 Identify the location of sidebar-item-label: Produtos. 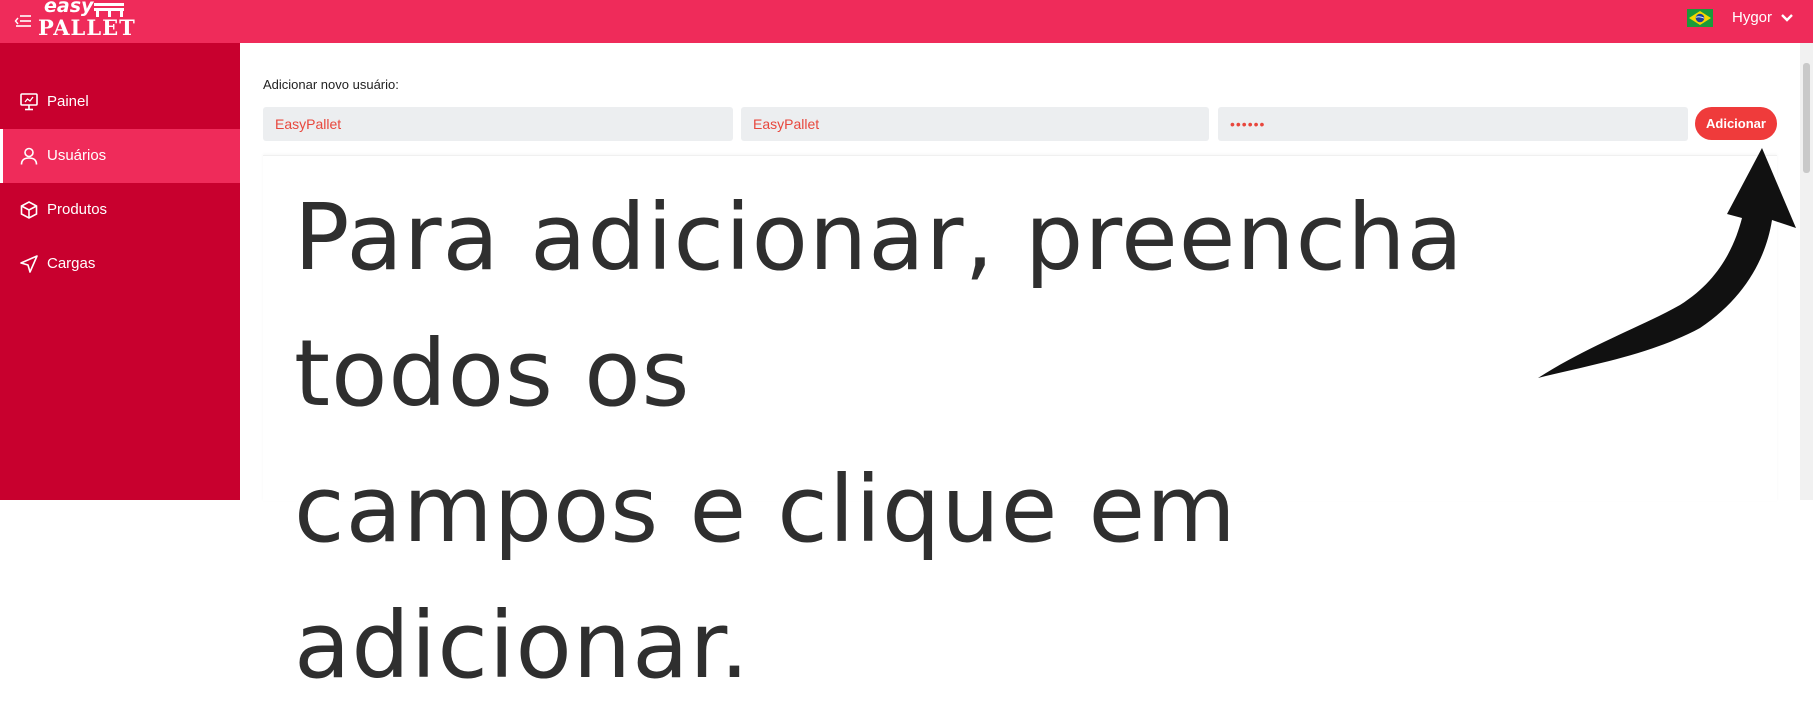
(77, 209).